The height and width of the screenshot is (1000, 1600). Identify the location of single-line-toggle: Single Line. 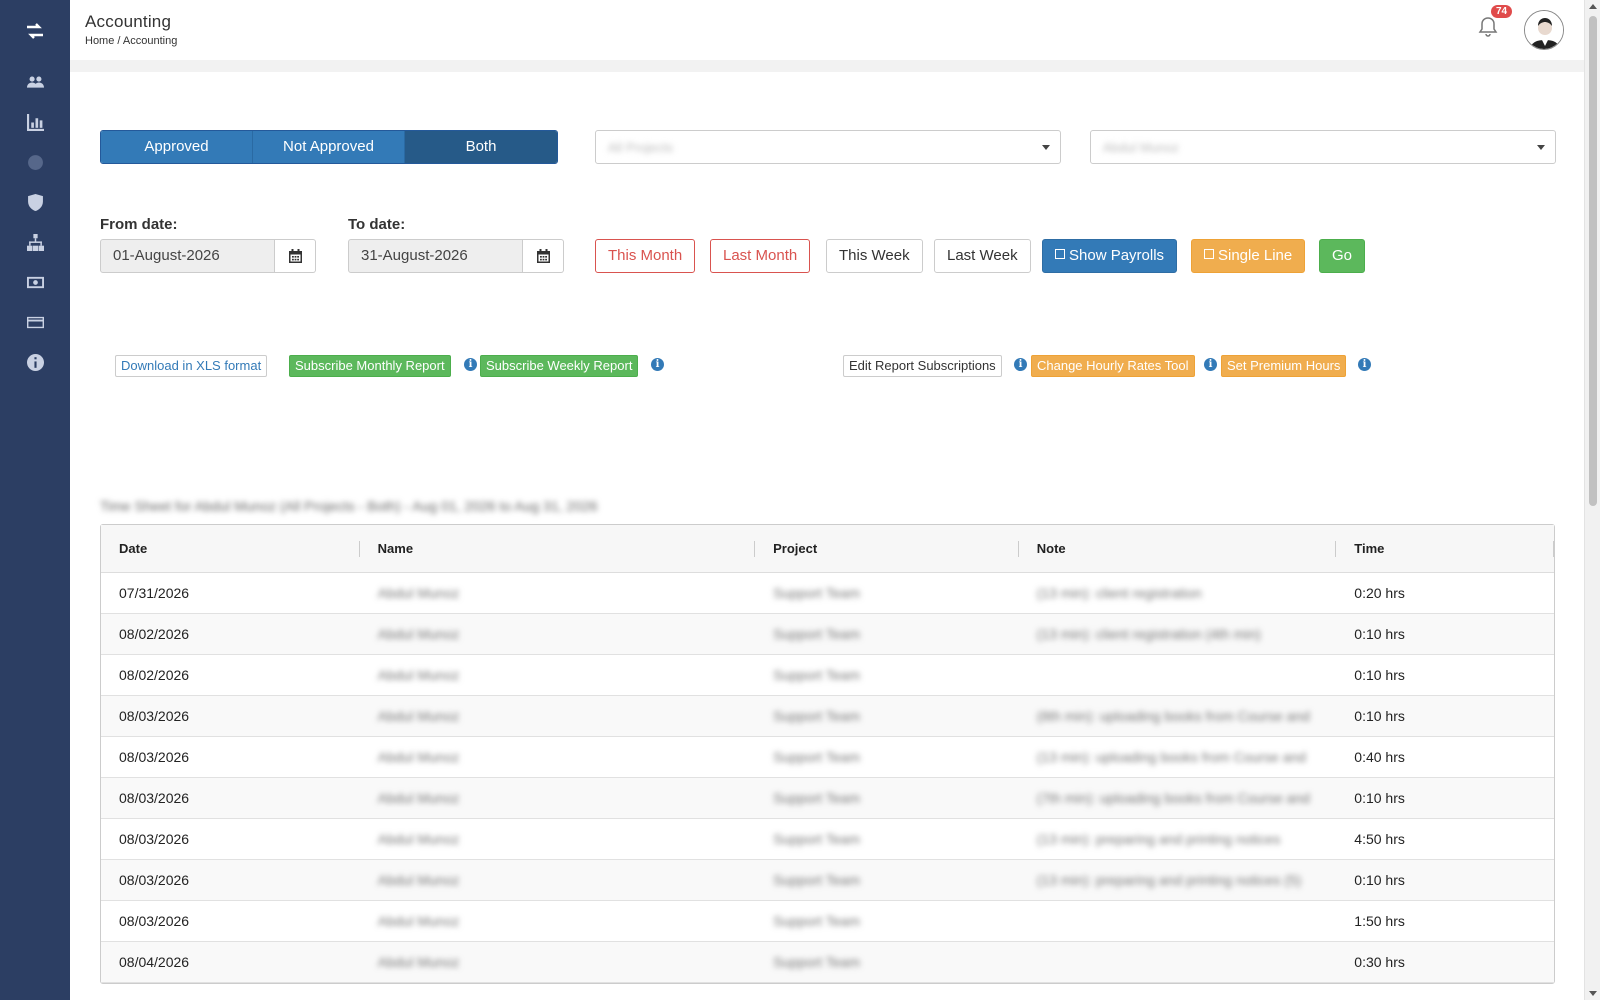
(1248, 256).